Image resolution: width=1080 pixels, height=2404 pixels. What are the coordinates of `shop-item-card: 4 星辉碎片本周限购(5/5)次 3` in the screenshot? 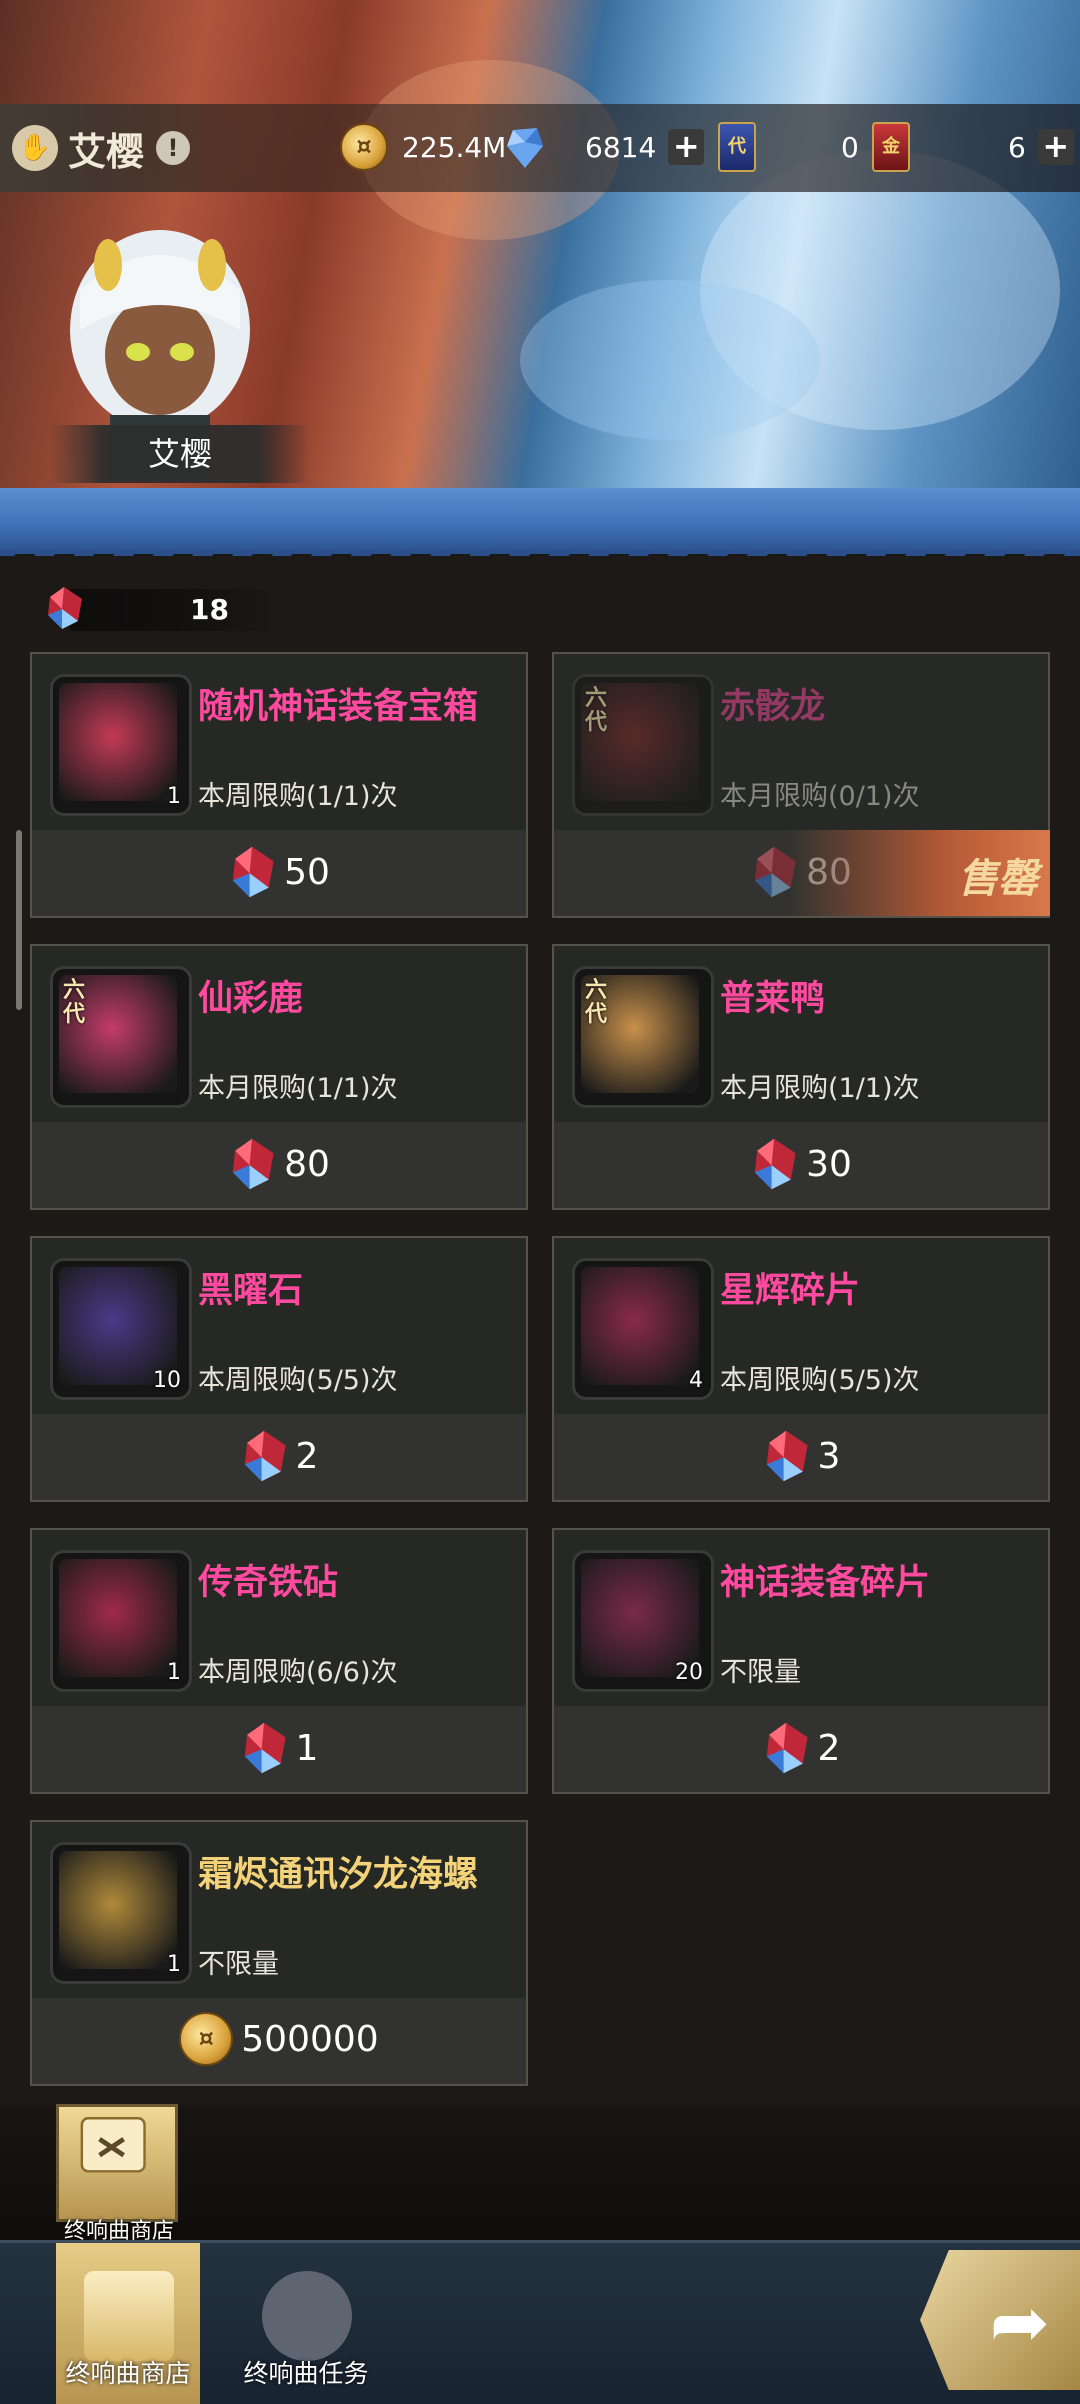 It's located at (801, 1369).